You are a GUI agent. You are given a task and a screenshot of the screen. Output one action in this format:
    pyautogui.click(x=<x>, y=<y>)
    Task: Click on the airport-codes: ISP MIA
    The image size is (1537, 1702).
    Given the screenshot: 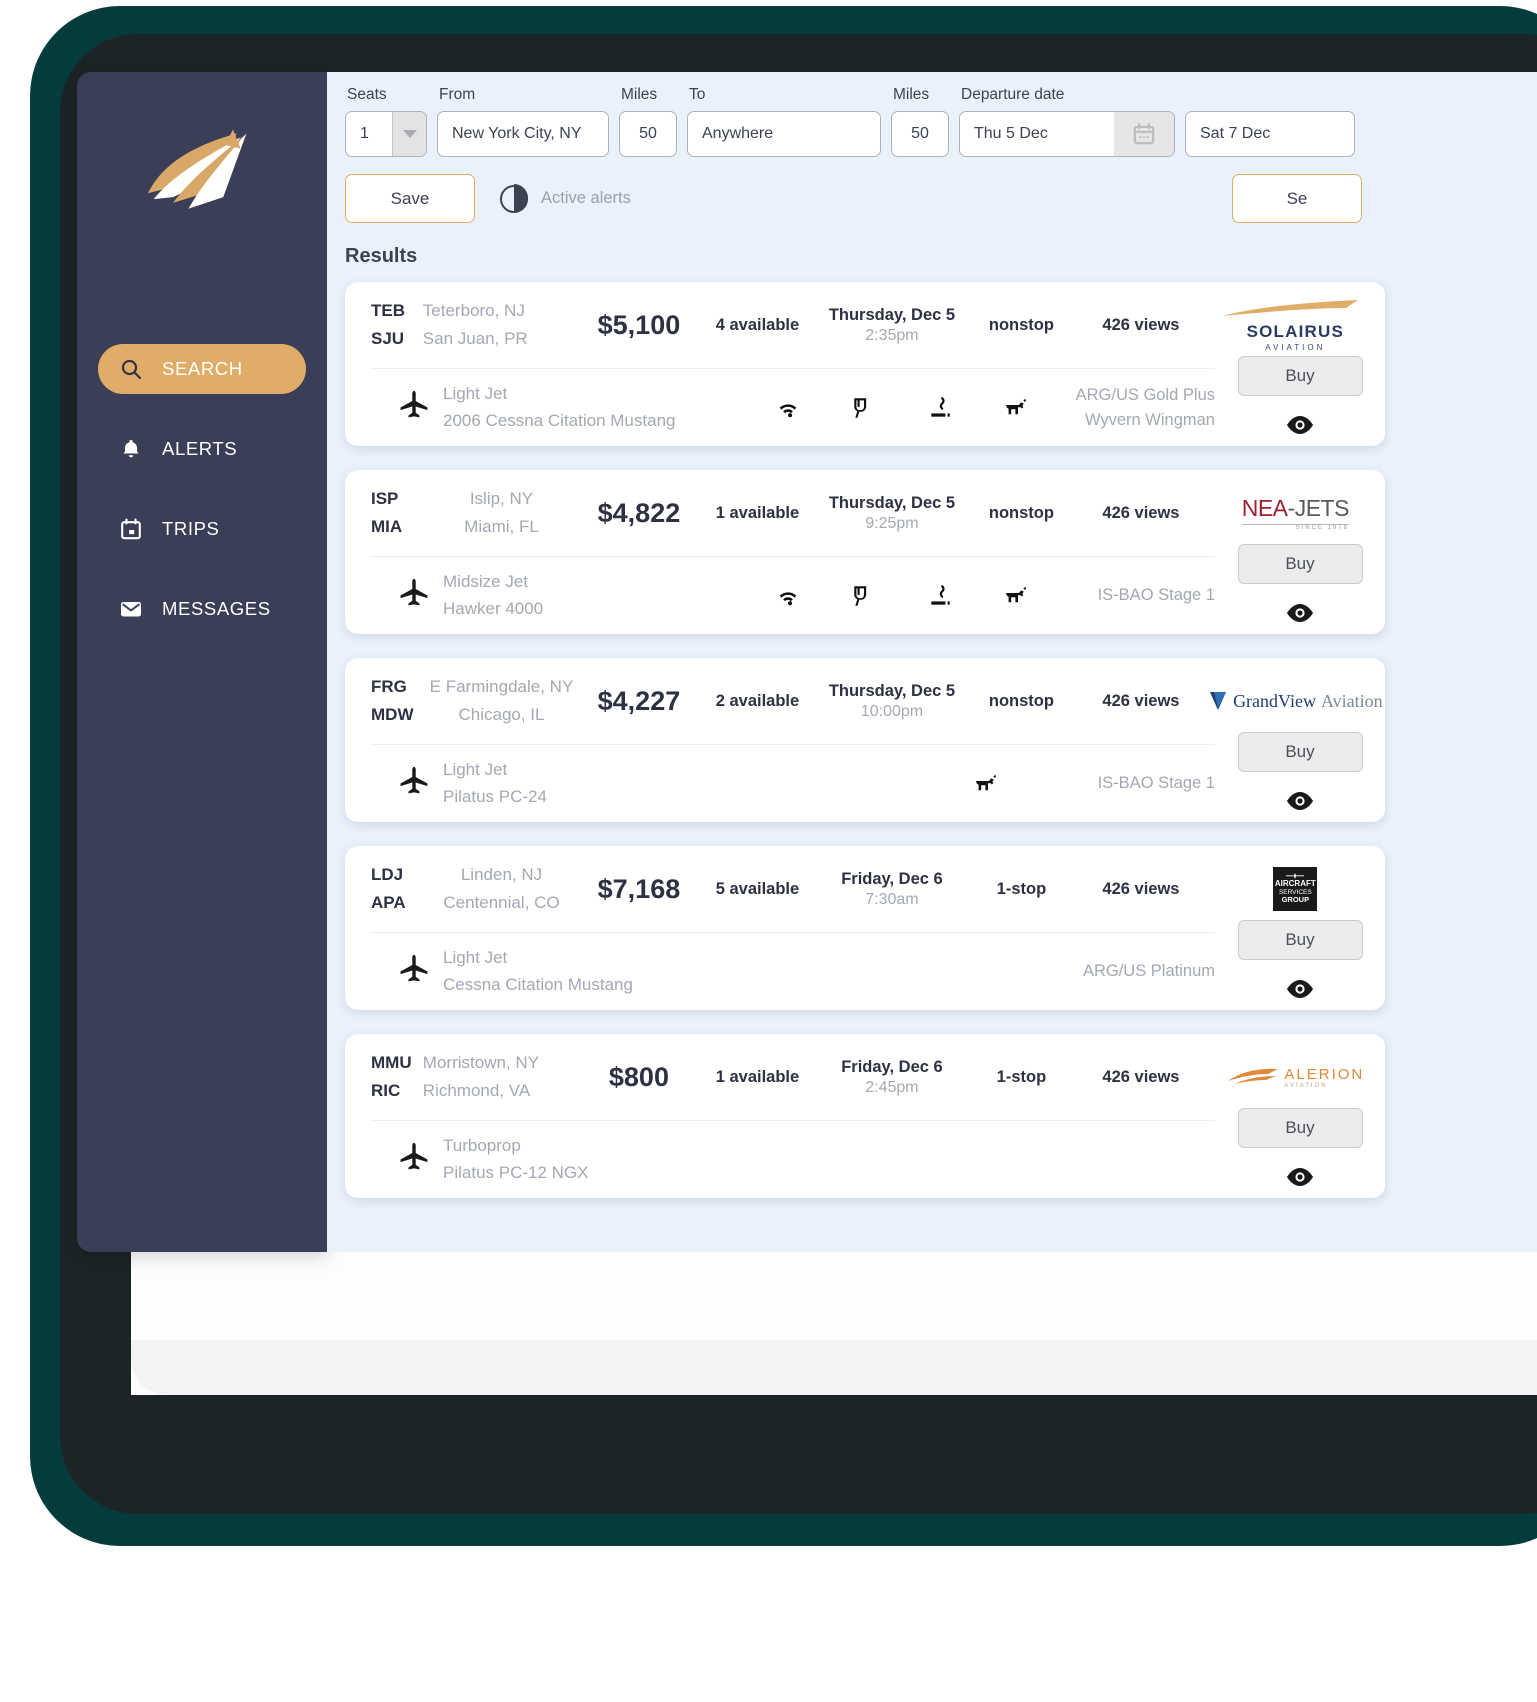 What is the action you would take?
    pyautogui.click(x=397, y=512)
    